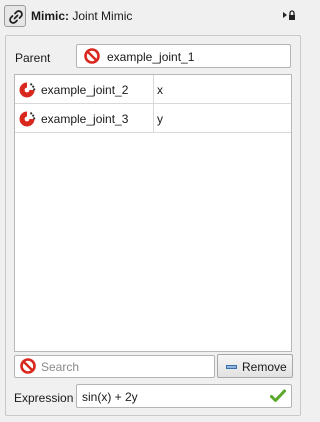  I want to click on checkmark-icon, so click(278, 395).